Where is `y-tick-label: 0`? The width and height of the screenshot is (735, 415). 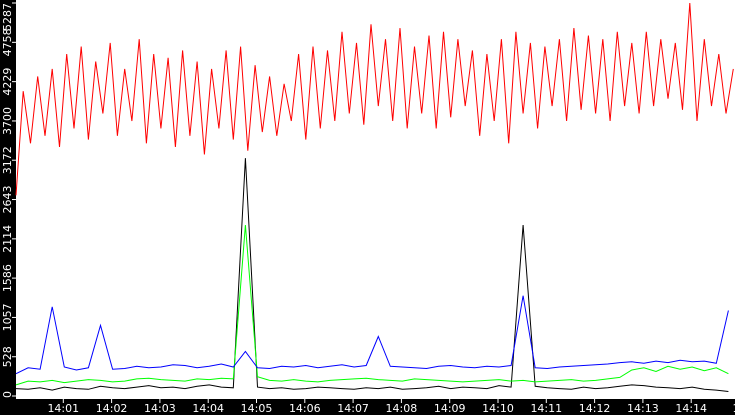 y-tick-label: 0 is located at coordinates (7, 394).